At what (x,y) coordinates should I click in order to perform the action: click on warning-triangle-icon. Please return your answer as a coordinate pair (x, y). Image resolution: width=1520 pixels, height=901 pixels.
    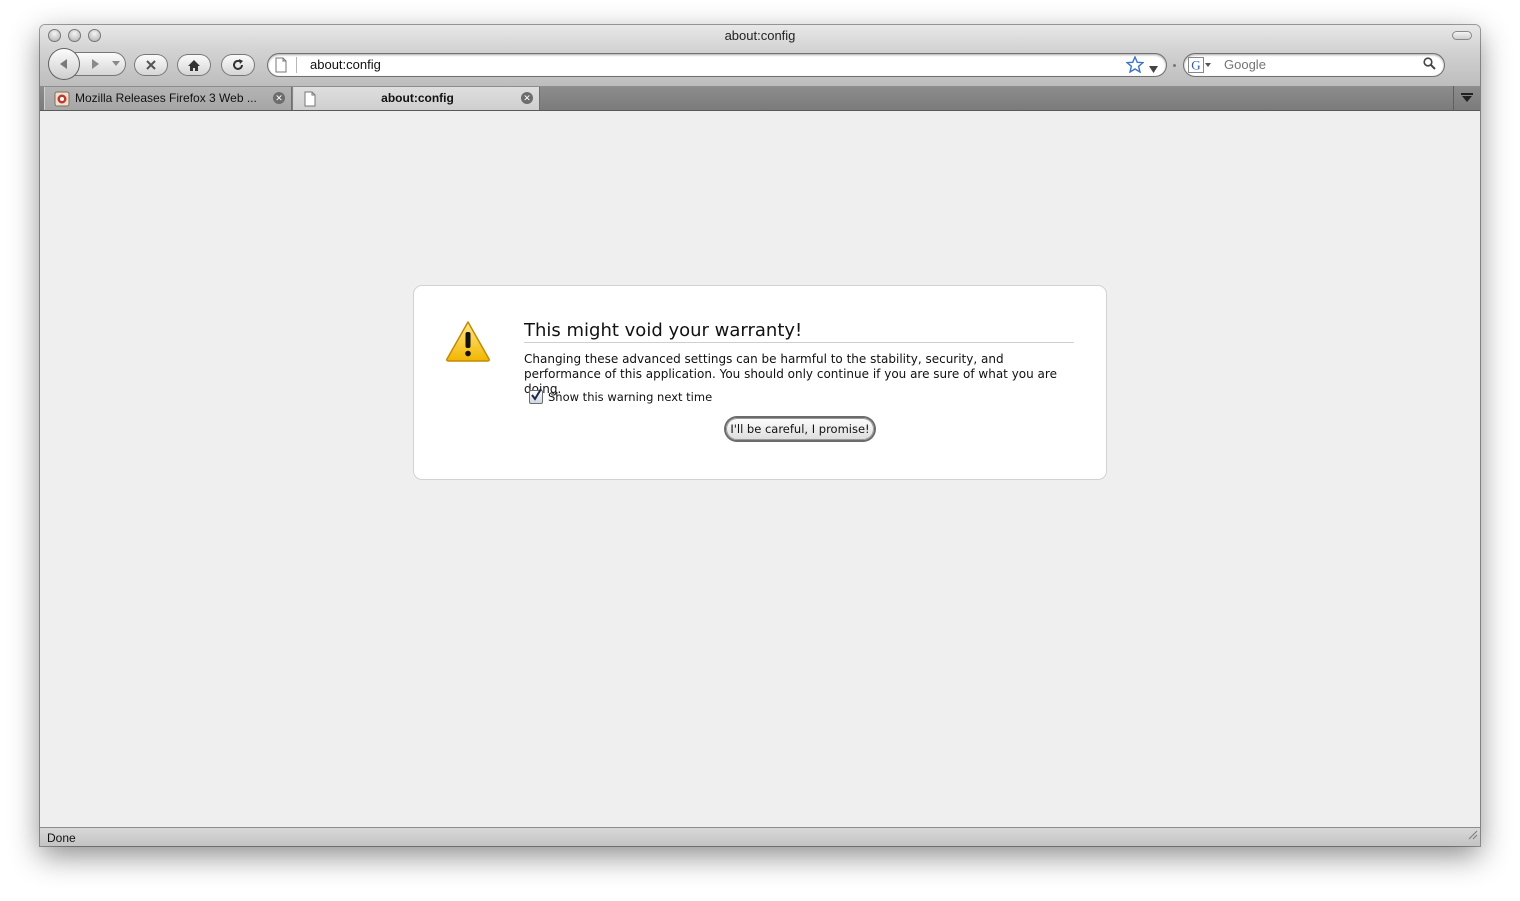
    Looking at the image, I should click on (468, 343).